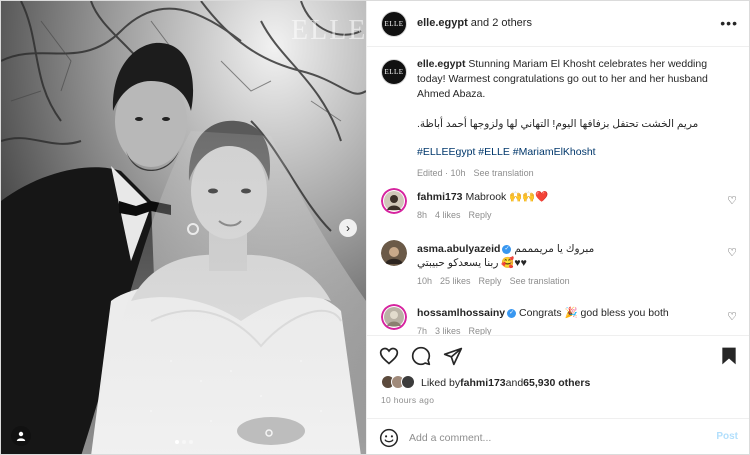 Image resolution: width=750 pixels, height=455 pixels. Describe the element at coordinates (448, 215) in the screenshot. I see `comment-likes-link: 4 likes` at that location.